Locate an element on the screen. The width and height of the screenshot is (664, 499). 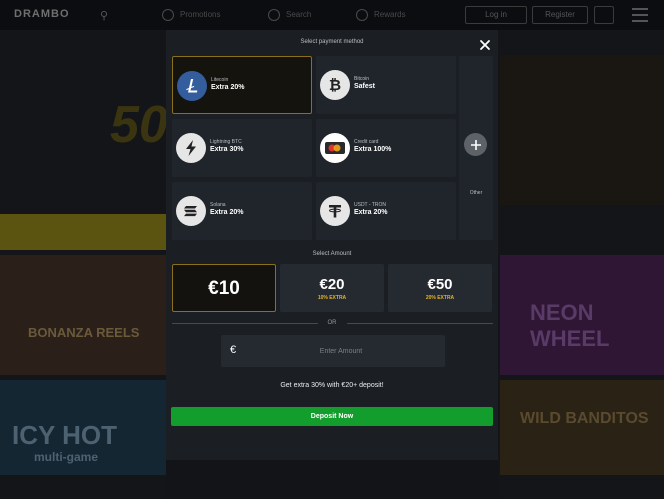
payment-method-name: Credit card is located at coordinates (366, 142).